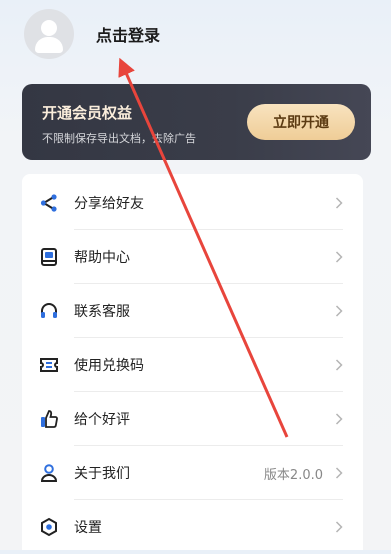  Describe the element at coordinates (194, 34) in the screenshot. I see `profile-header: 点击登录` at that location.